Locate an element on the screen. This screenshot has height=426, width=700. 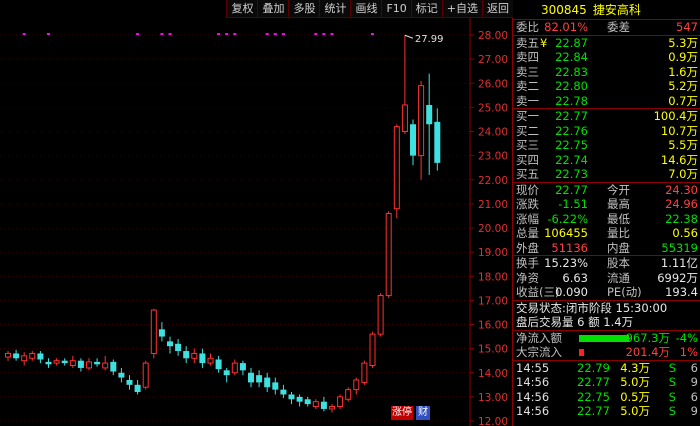
bid-price: 22.77 is located at coordinates (571, 116).